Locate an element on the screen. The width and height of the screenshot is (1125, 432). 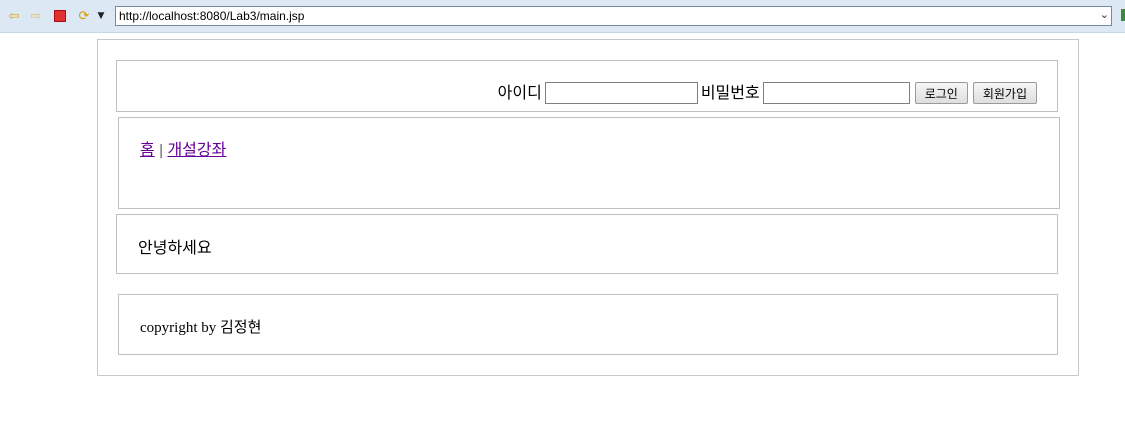
back-arrow-icon: ⇦ is located at coordinates (14, 16).